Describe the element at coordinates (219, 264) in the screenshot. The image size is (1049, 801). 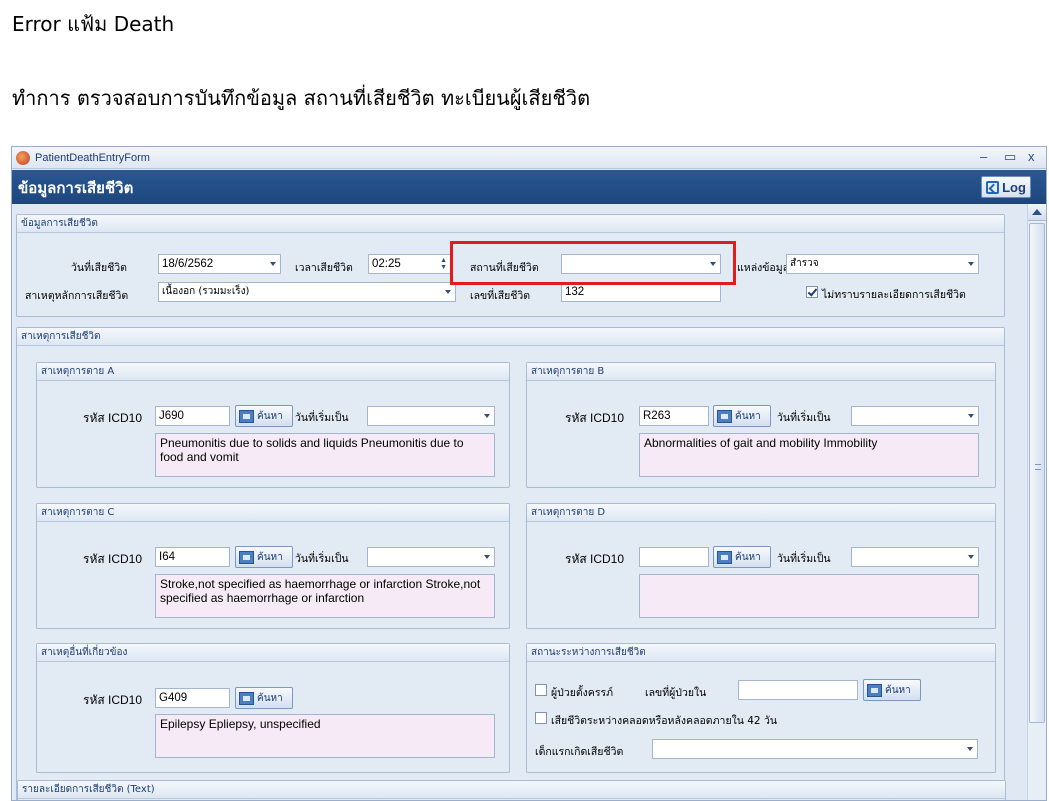
I see `death-date-picker: 18/6/2562` at that location.